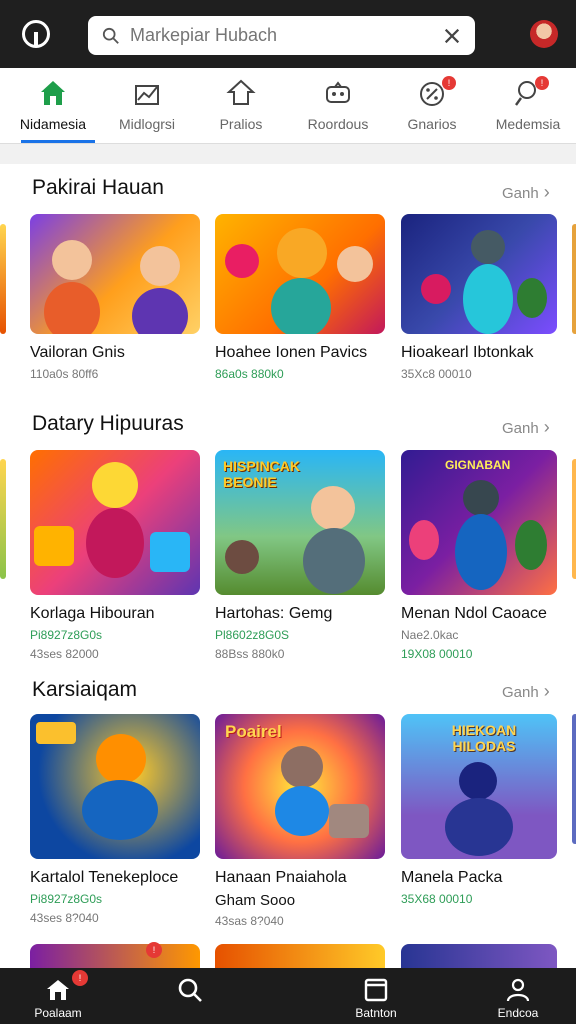 The image size is (576, 1024). I want to click on game-card-partial: !, so click(115, 955).